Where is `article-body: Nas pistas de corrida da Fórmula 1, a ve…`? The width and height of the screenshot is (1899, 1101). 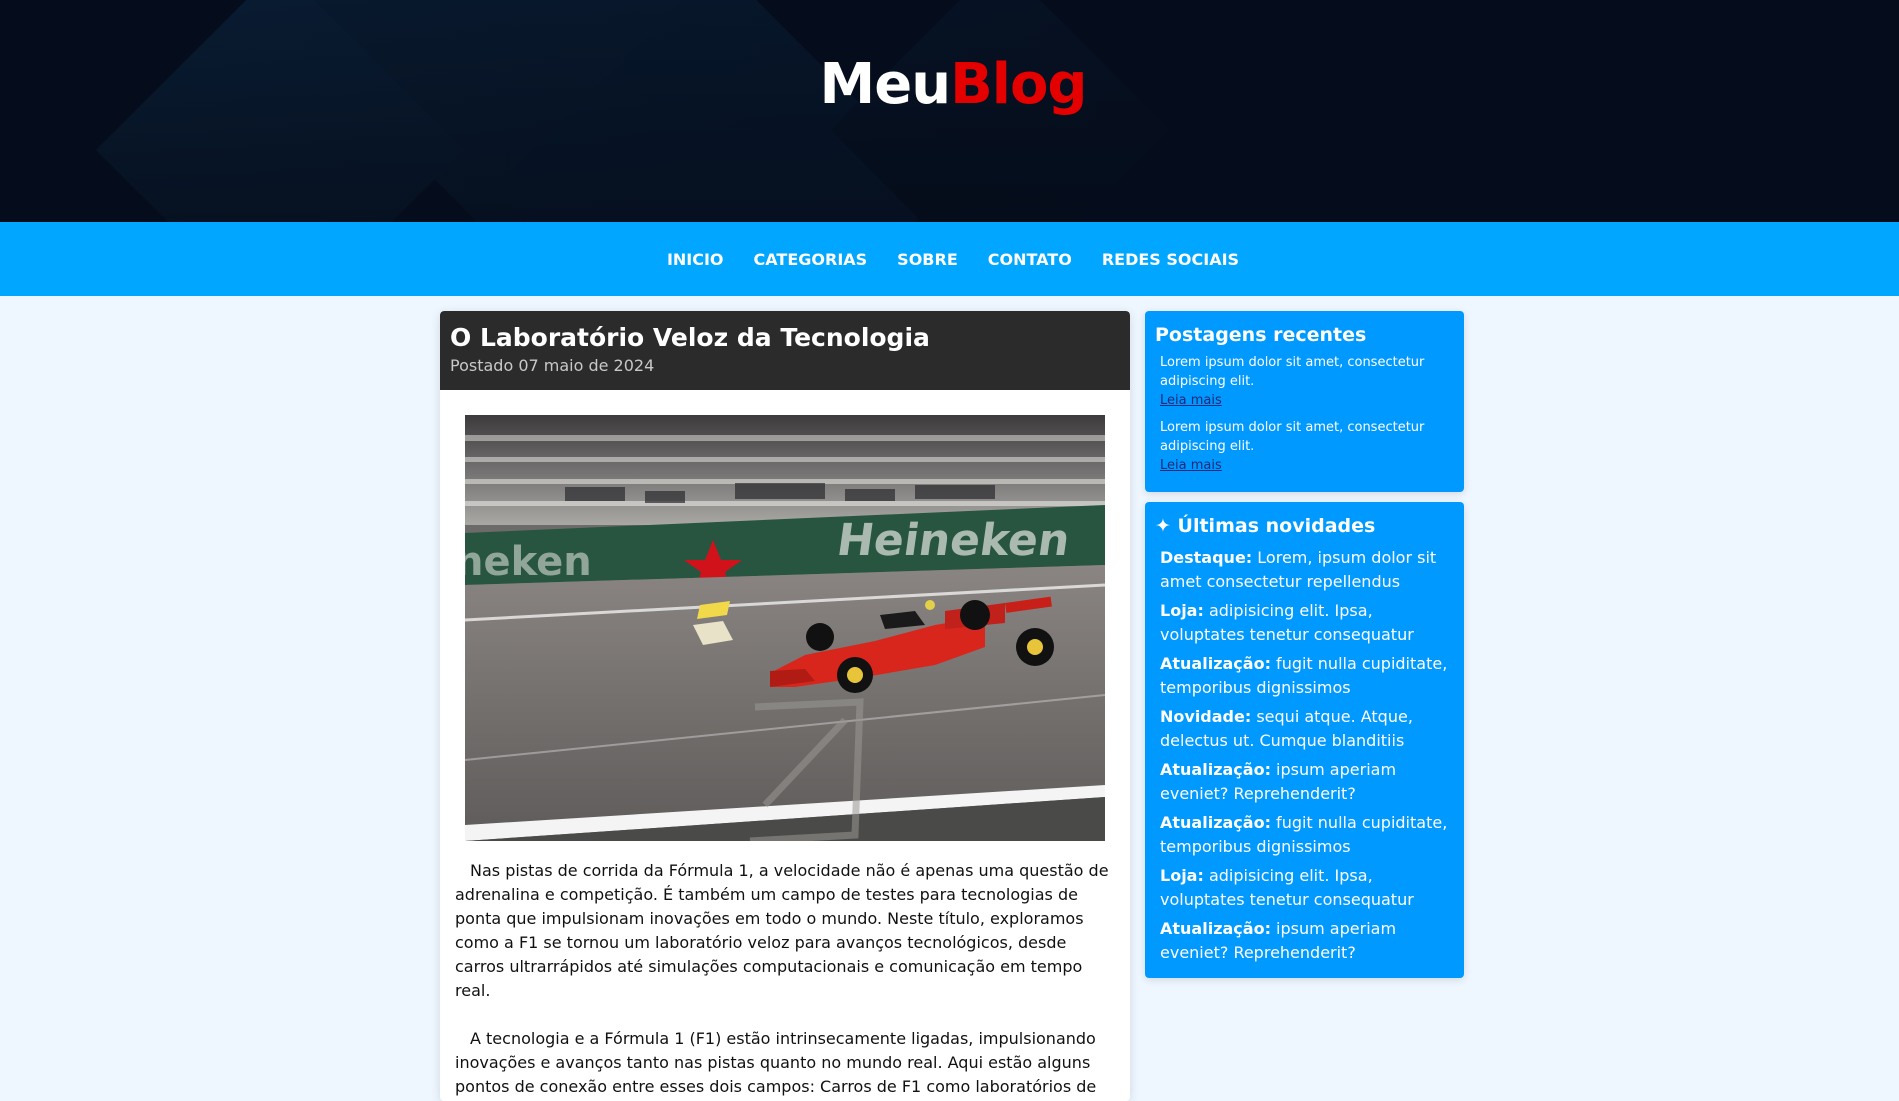
article-body: Nas pistas de corrida da Fórmula 1, a ve… is located at coordinates (785, 980).